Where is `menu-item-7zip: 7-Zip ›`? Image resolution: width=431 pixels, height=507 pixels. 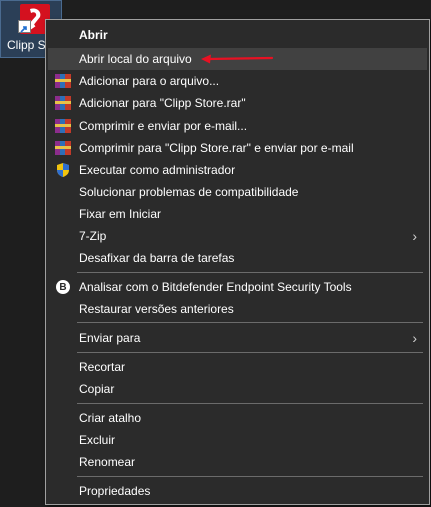 menu-item-7zip: 7-Zip › is located at coordinates (237, 236).